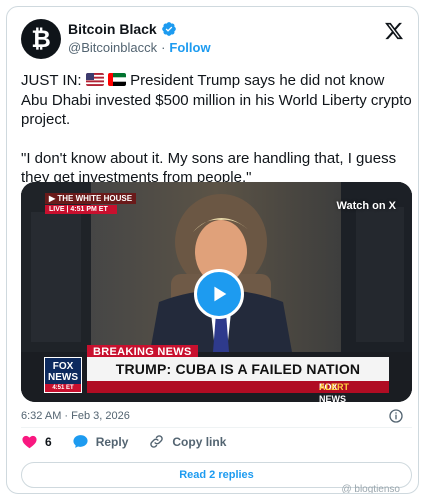 Image resolution: width=426 pixels, height=499 pixels. What do you see at coordinates (189, 47) in the screenshot?
I see `follow-button: Follow` at bounding box center [189, 47].